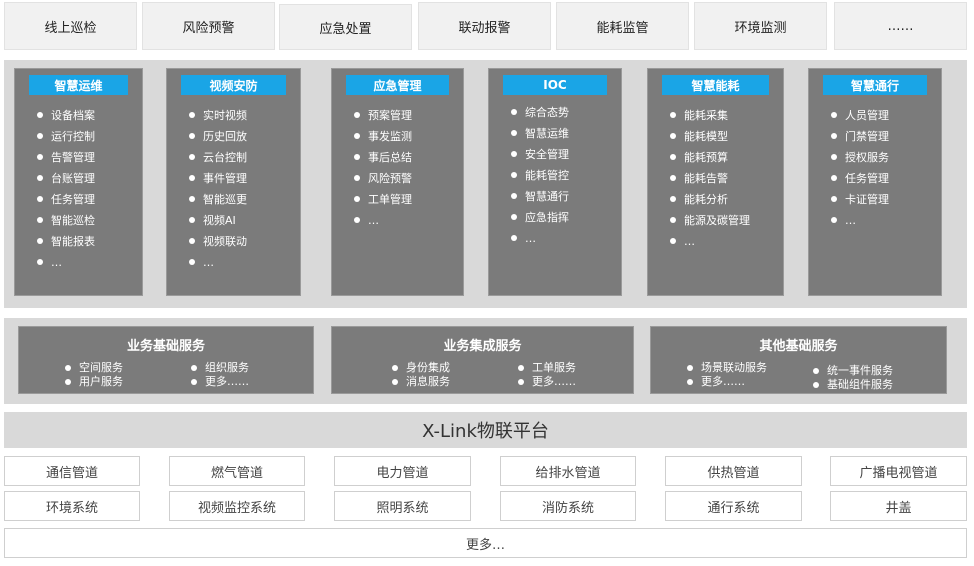 The image size is (974, 566). Describe the element at coordinates (710, 115) in the screenshot. I see `list-item: 能耗采集` at that location.